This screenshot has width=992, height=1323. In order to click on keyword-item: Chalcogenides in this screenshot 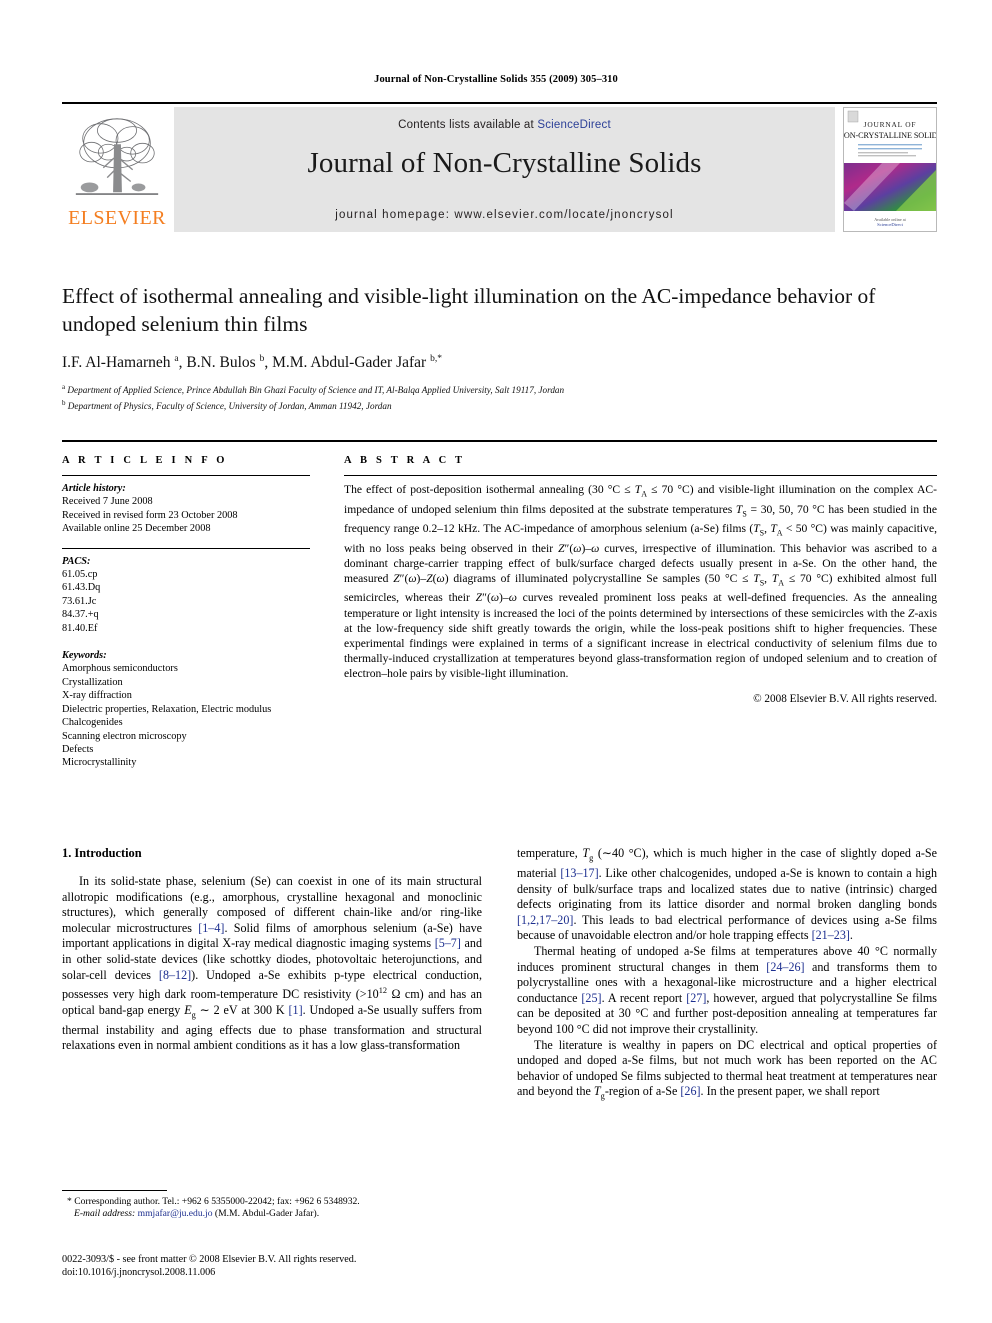, I will do `click(92, 723)`.